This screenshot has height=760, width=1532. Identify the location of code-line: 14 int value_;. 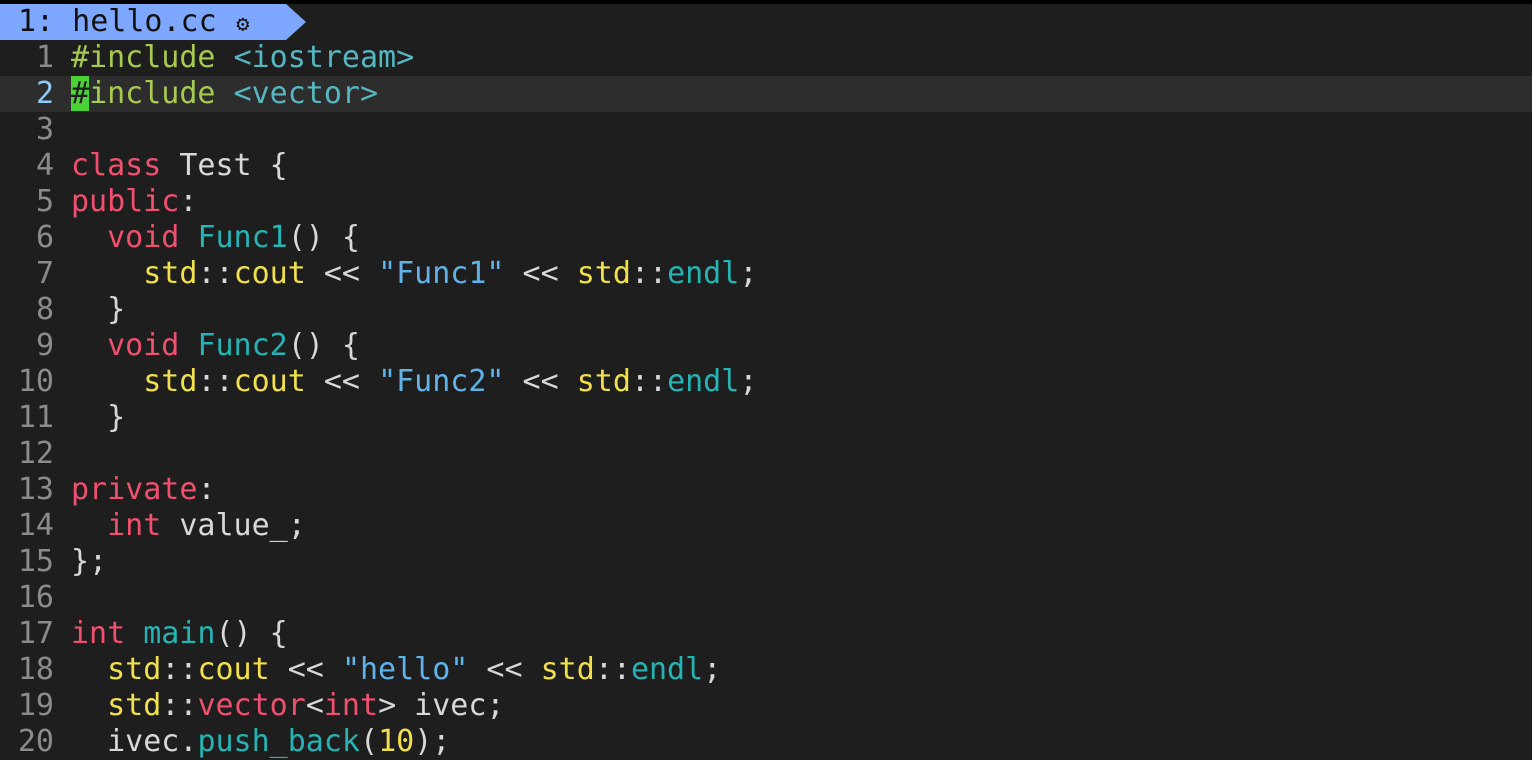
(766, 526).